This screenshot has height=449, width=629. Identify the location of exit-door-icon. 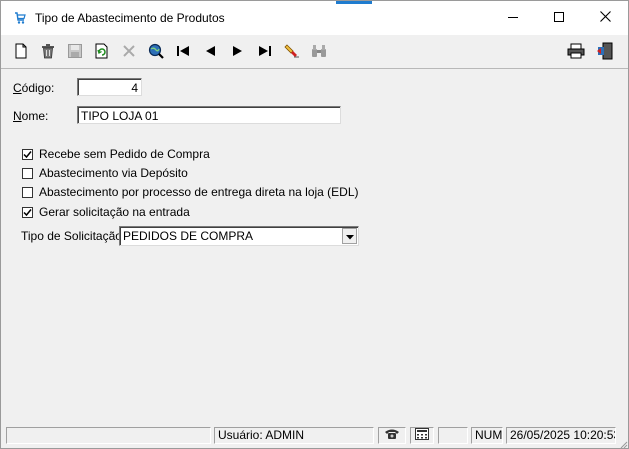
(605, 52).